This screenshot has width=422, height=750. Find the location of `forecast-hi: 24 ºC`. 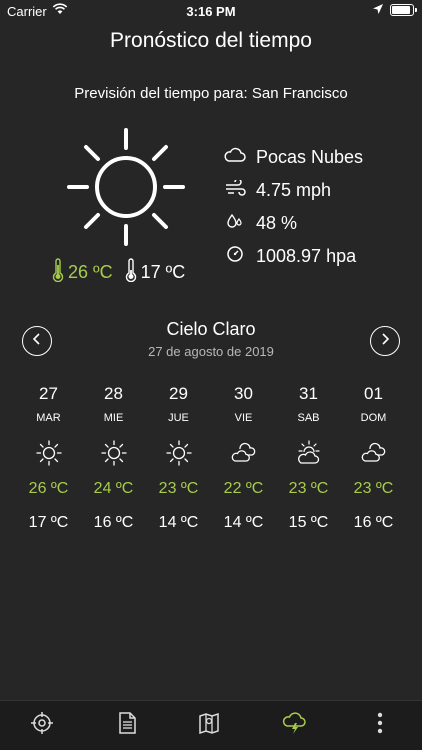

forecast-hi: 24 ºC is located at coordinates (113, 488).